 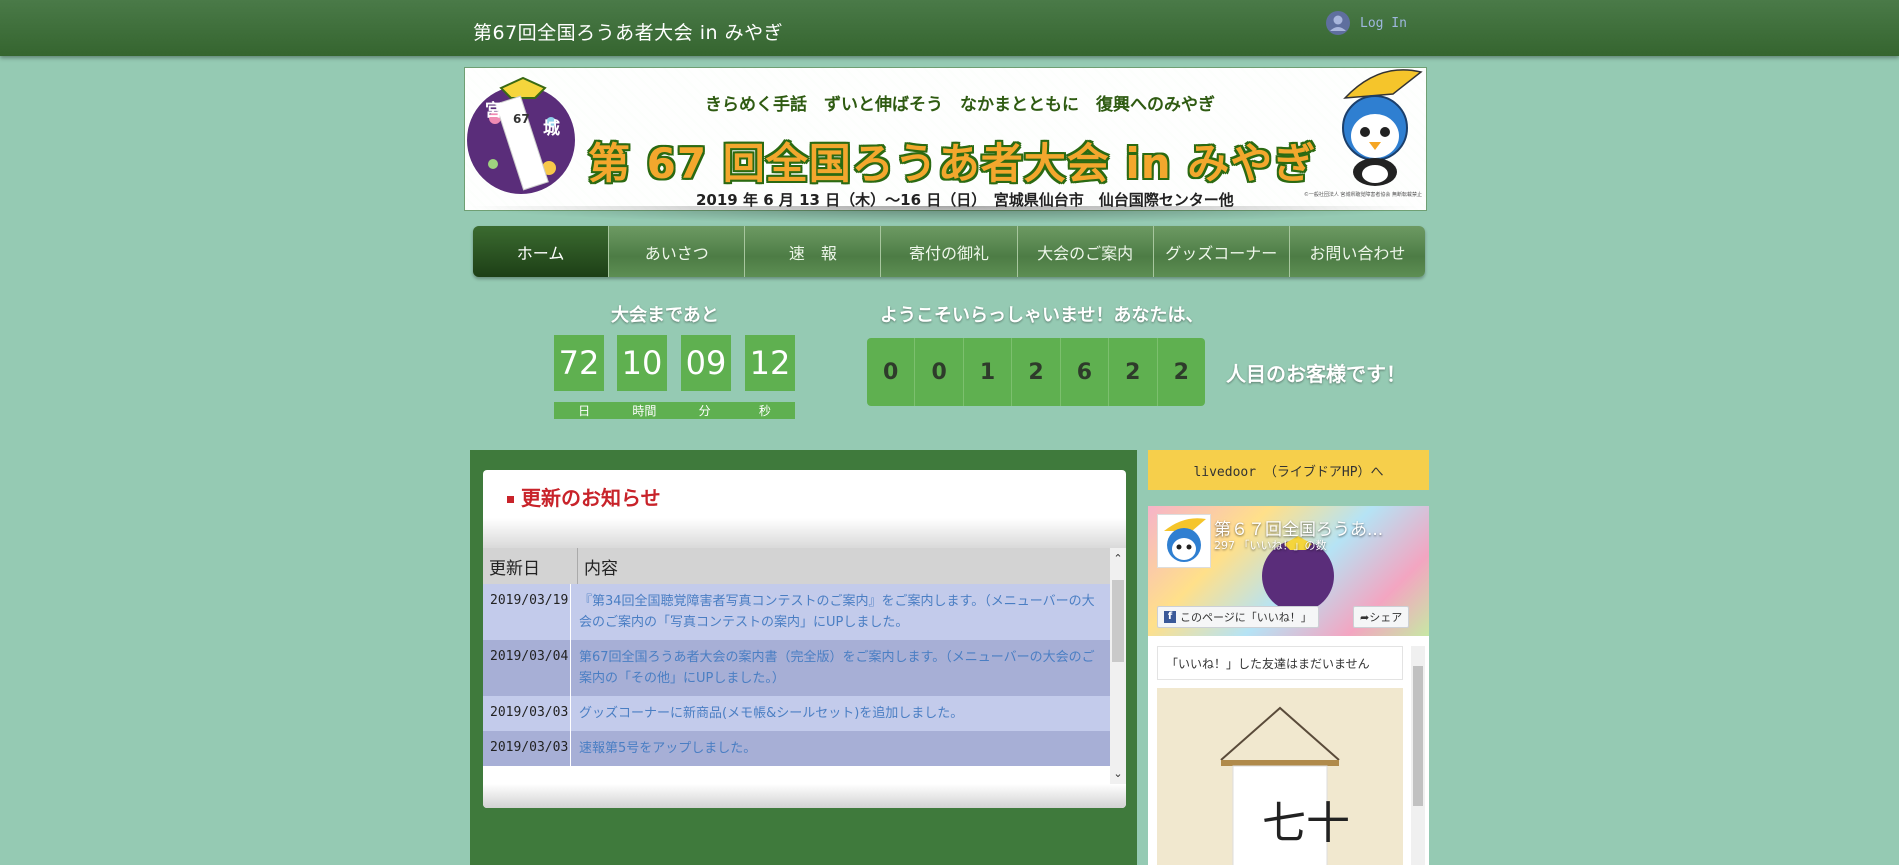 I want to click on scroll-thumb, so click(x=1118, y=621).